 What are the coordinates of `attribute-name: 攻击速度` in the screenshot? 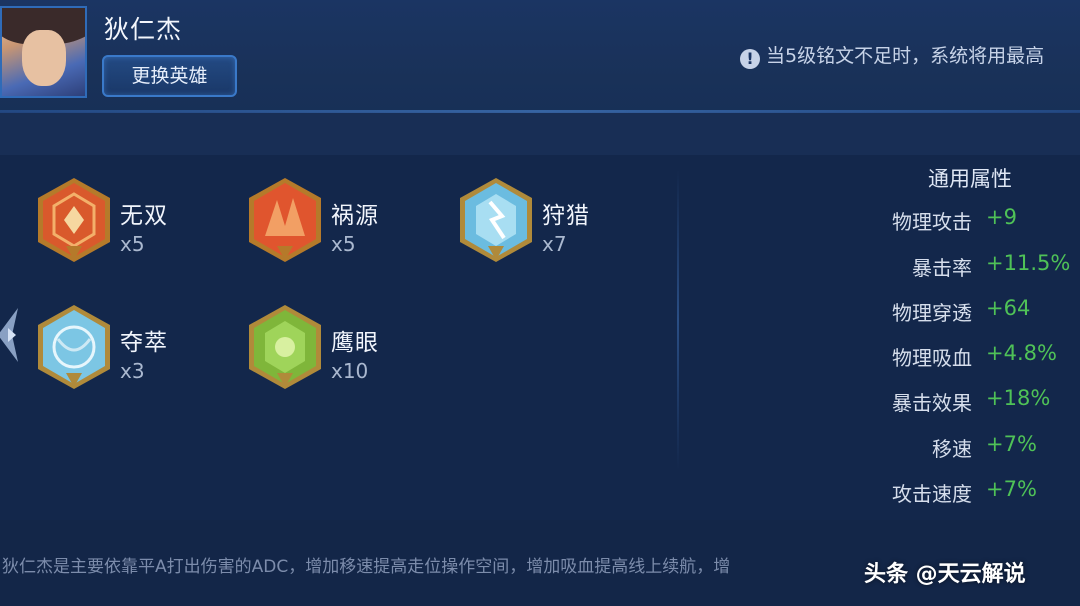 It's located at (932, 494).